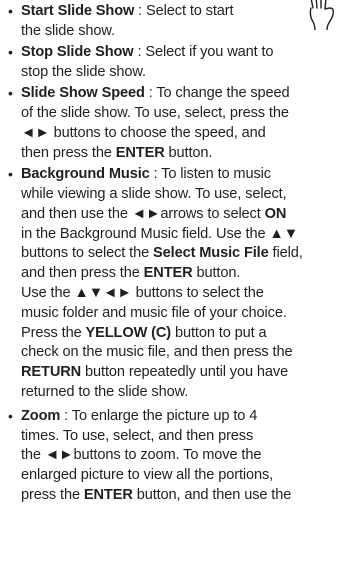  What do you see at coordinates (82, 273) in the screenshot?
I see `text-segment: and then press the` at bounding box center [82, 273].